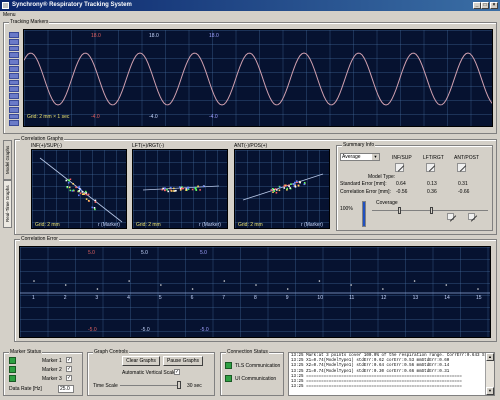  Describe the element at coordinates (7, 160) in the screenshot. I see `tab-model-graphs: Model Graphs` at that location.